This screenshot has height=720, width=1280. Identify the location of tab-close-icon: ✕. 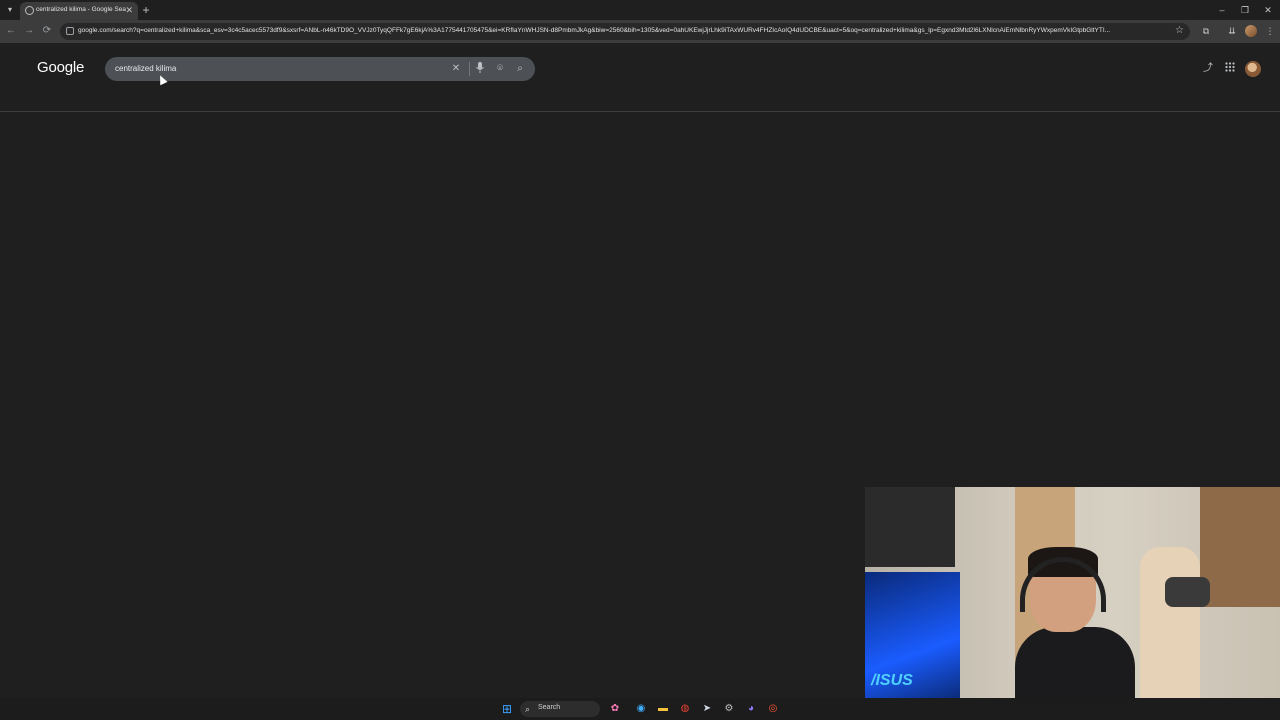
(129, 10).